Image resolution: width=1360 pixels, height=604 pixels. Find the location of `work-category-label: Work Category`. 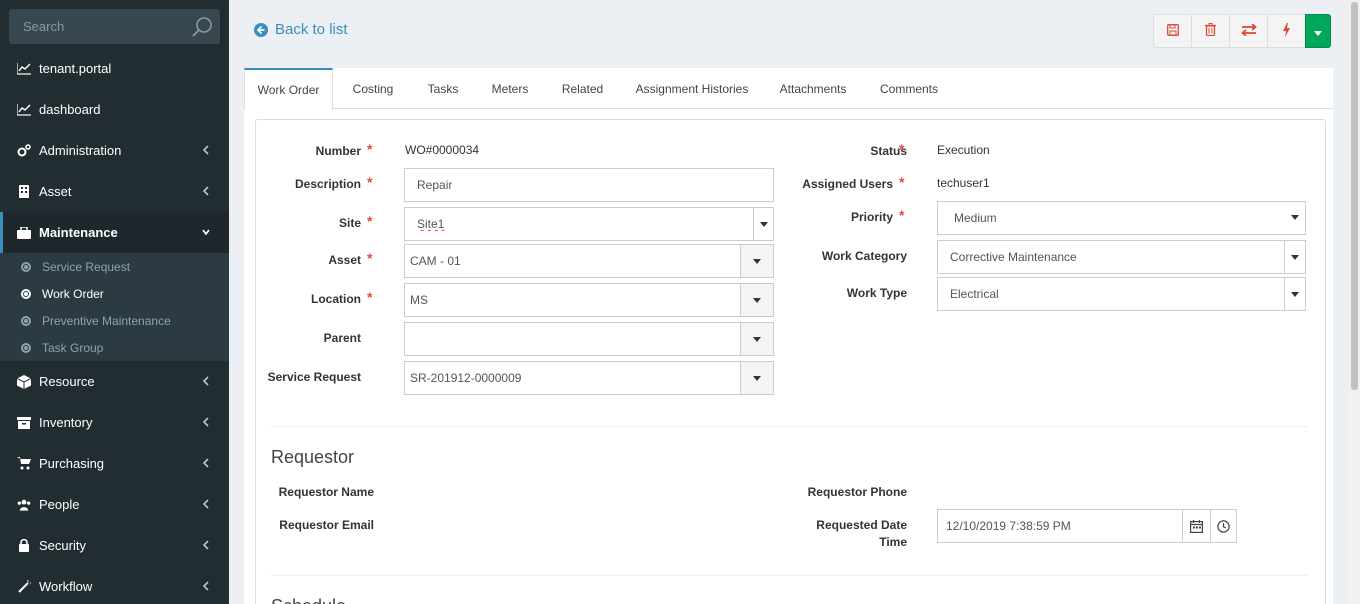

work-category-label: Work Category is located at coordinates (864, 256).